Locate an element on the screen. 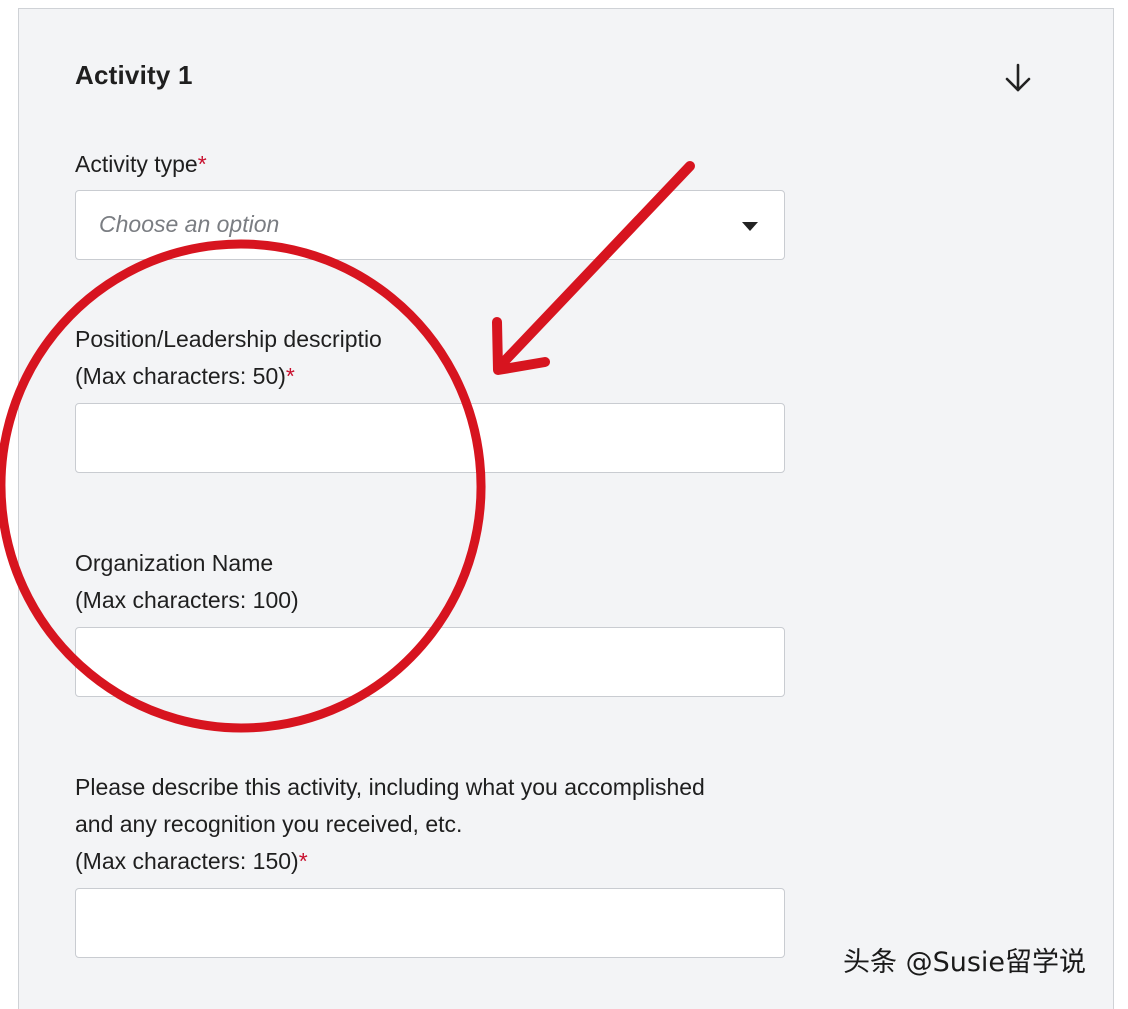 This screenshot has height=1009, width=1128. activity-title: Activity 1 is located at coordinates (134, 75).